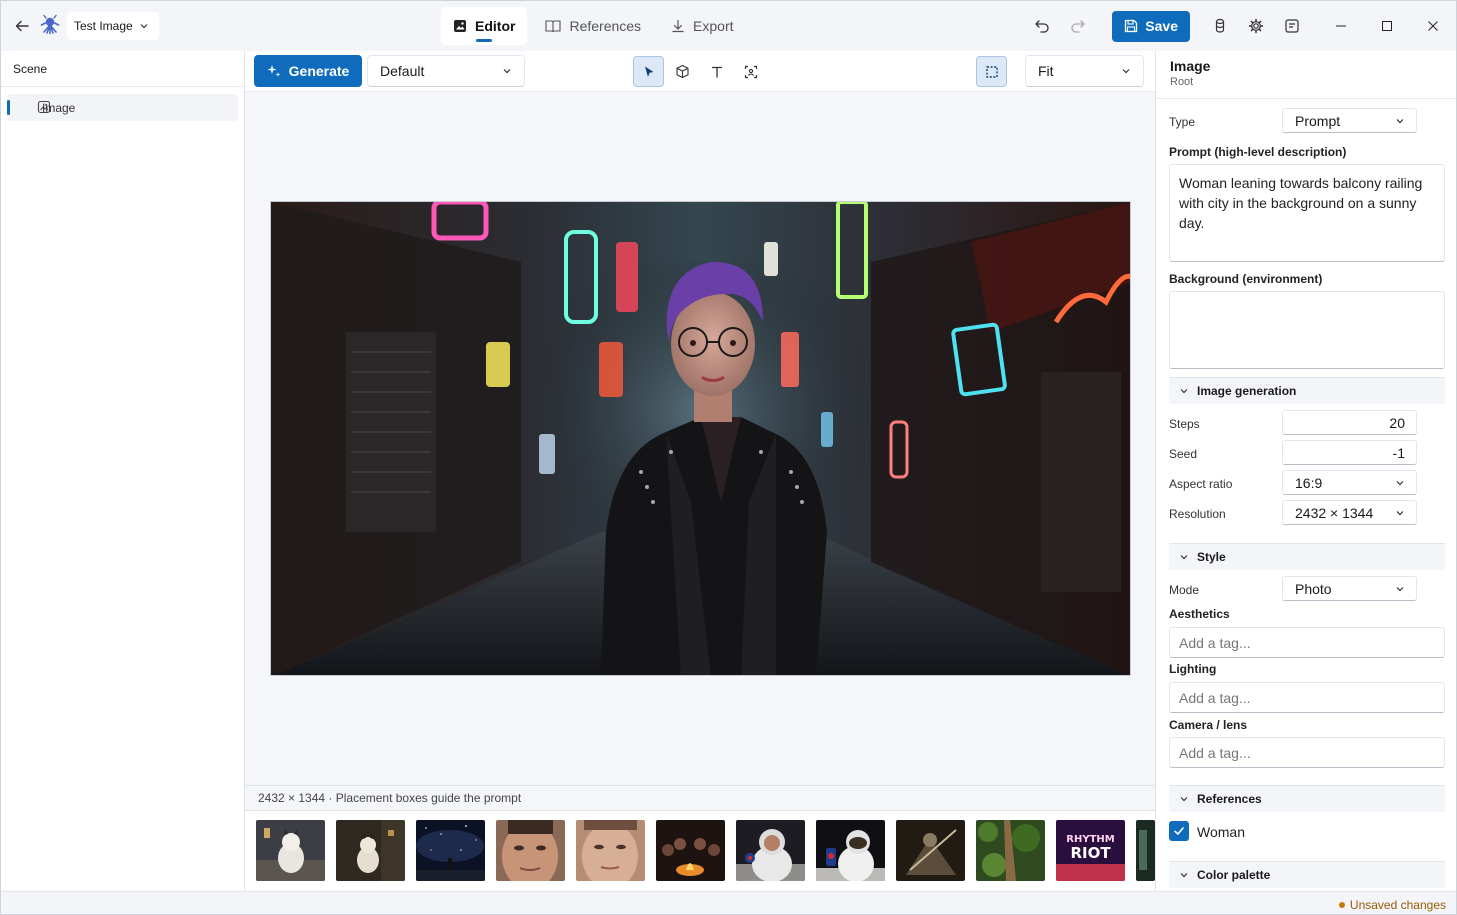 This screenshot has width=1457, height=915. What do you see at coordinates (690, 850) in the screenshot?
I see `thumbnail-campfire` at bounding box center [690, 850].